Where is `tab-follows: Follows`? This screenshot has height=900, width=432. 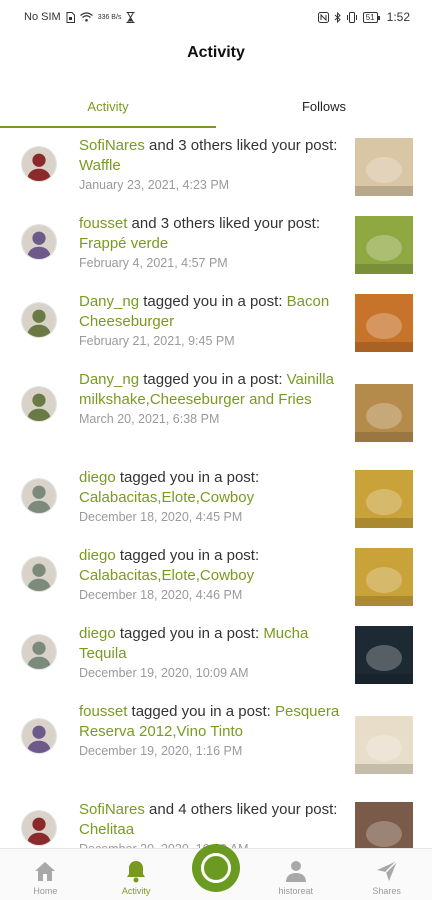 tab-follows: Follows is located at coordinates (324, 106).